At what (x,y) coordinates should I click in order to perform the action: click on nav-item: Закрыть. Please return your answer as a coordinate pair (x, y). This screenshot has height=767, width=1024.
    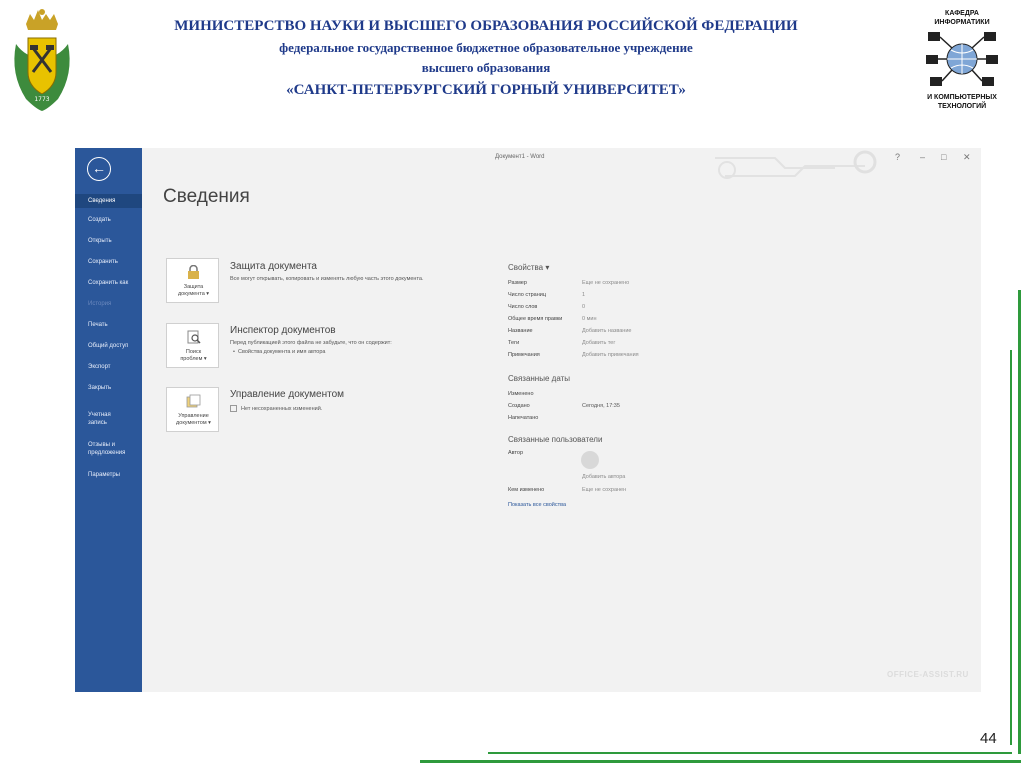
    Looking at the image, I should click on (108, 388).